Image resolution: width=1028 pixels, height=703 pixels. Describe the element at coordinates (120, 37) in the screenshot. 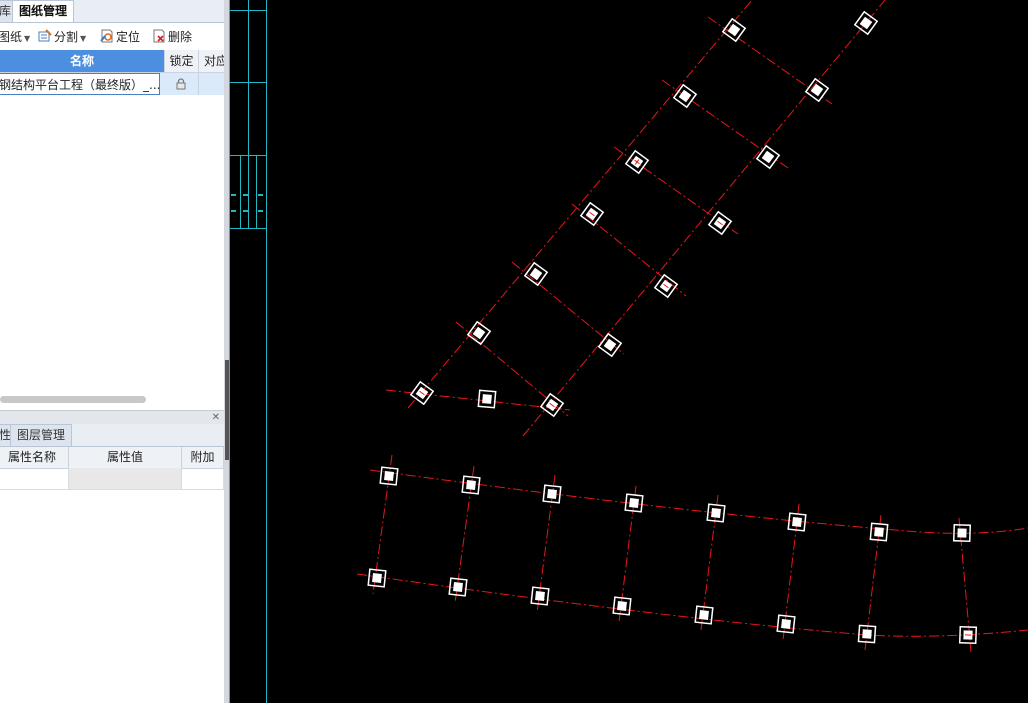

I see `locate-button: 定位` at that location.